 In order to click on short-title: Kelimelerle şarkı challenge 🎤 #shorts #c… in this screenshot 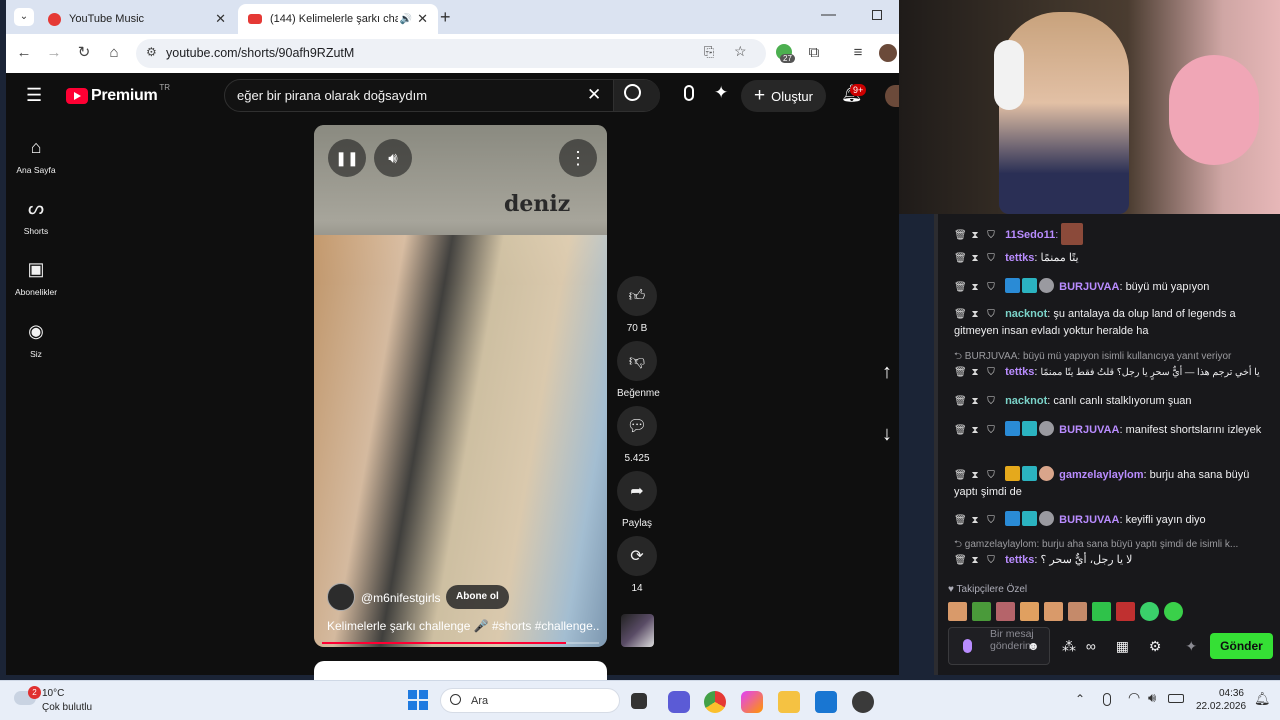, I will do `click(463, 626)`.